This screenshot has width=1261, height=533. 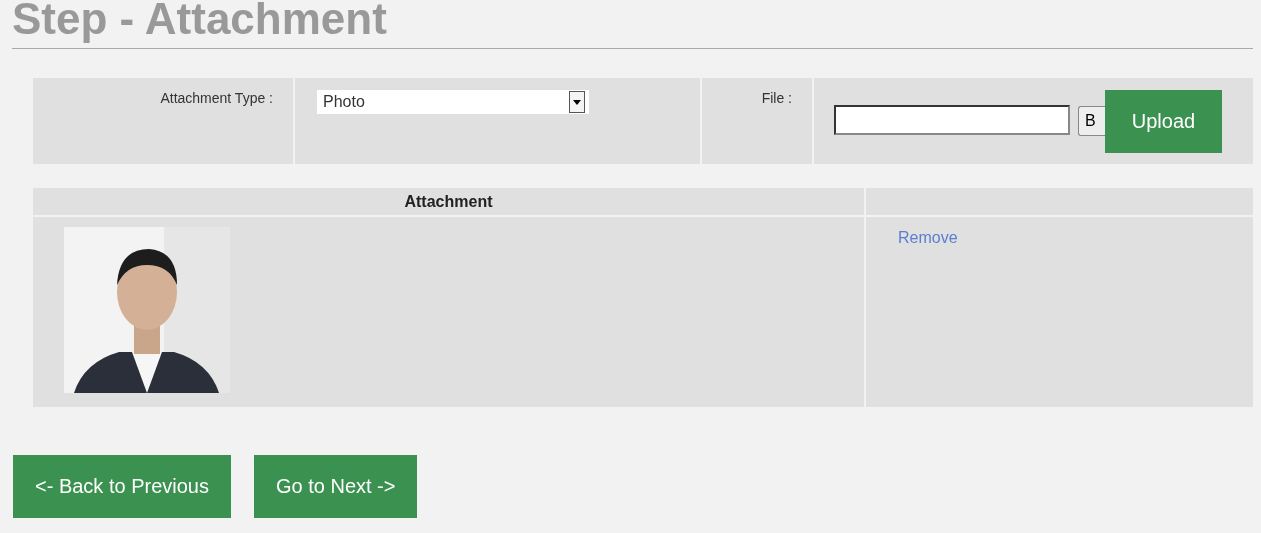 I want to click on field-label: Attachment Type :, so click(x=216, y=98).